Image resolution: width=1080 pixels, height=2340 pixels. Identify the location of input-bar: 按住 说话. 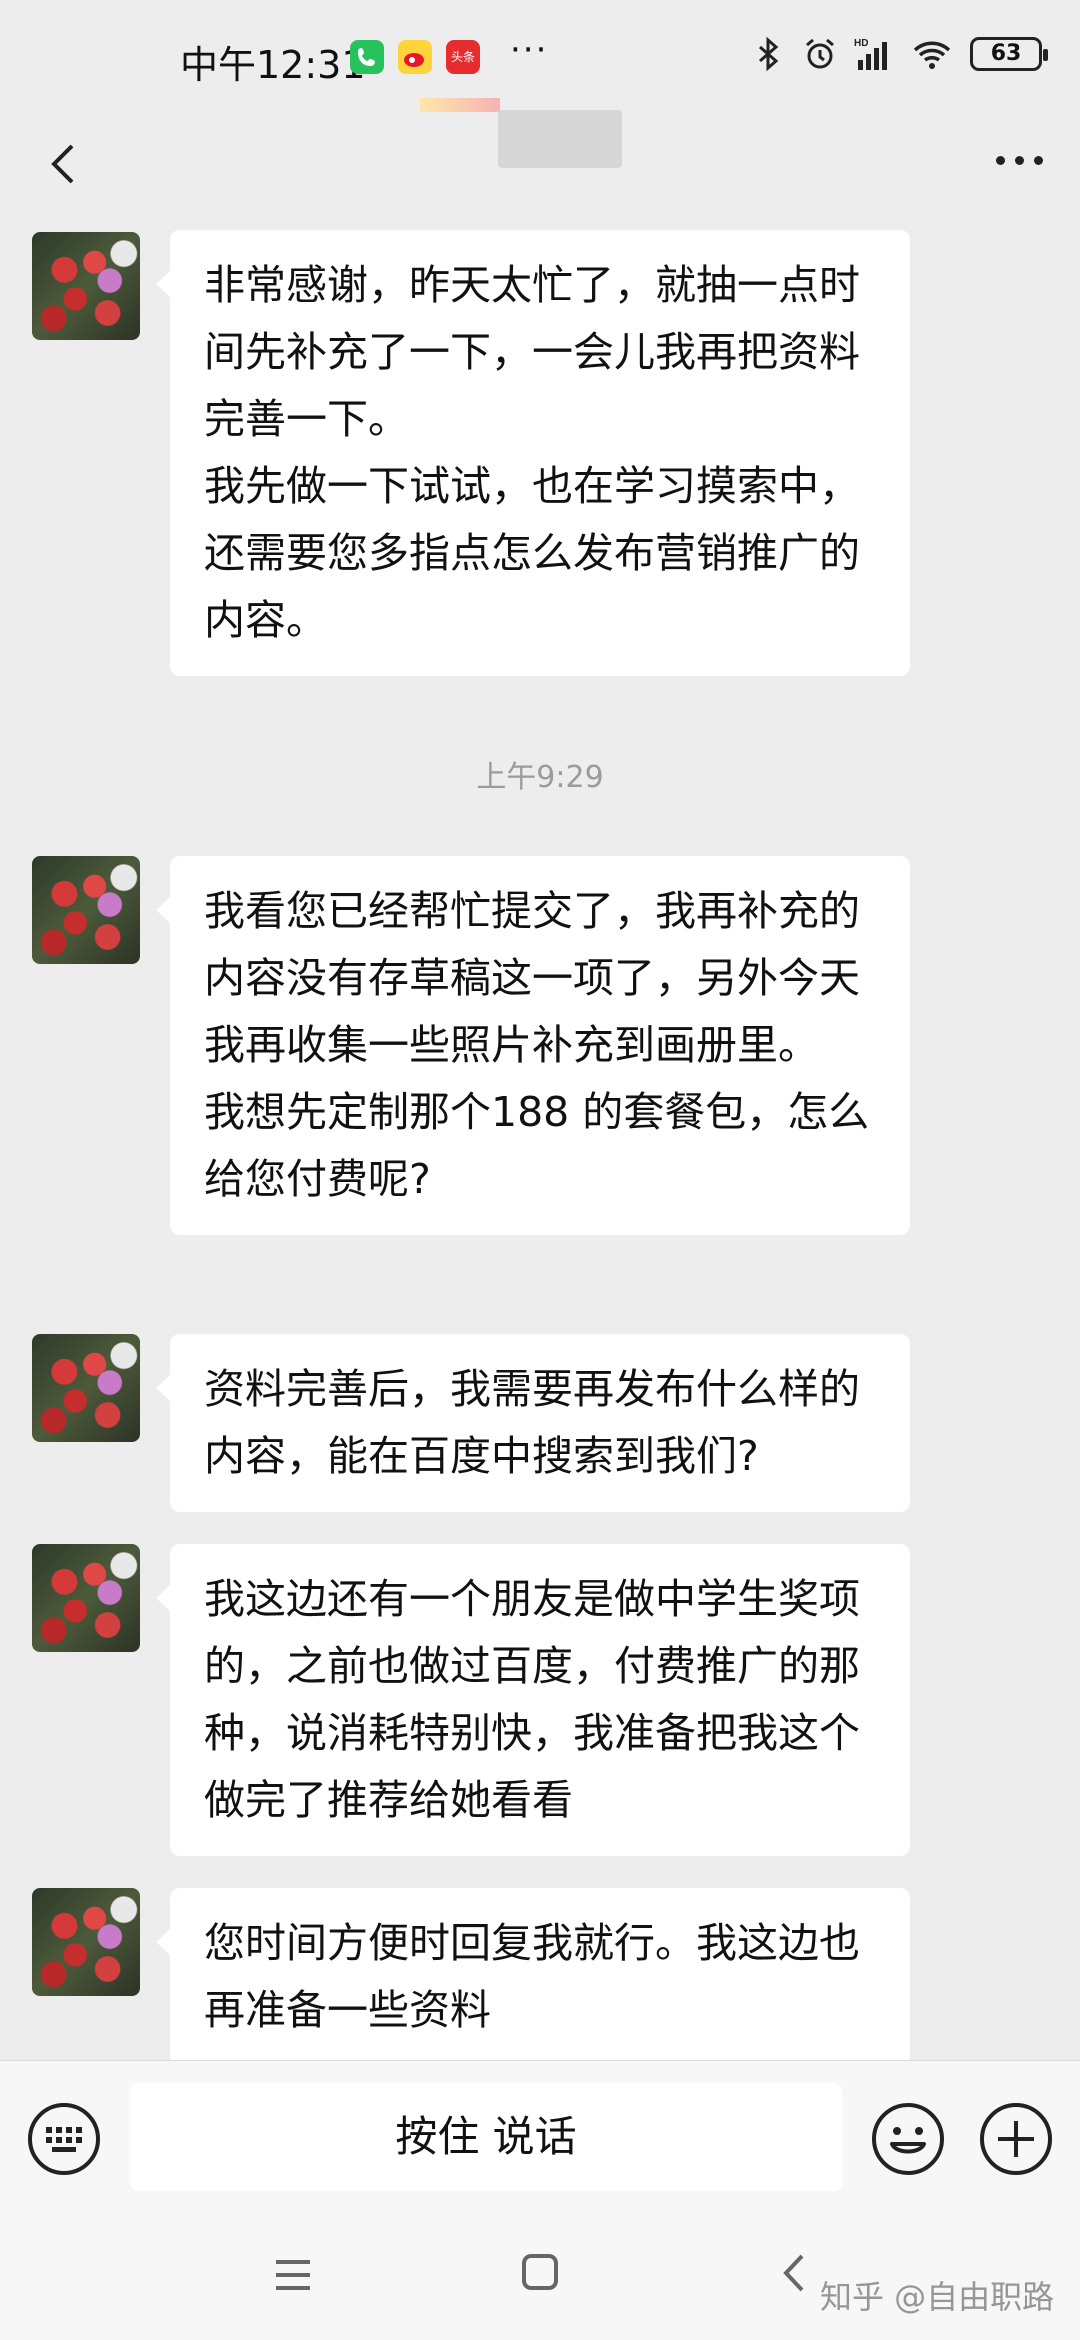
(540, 2140).